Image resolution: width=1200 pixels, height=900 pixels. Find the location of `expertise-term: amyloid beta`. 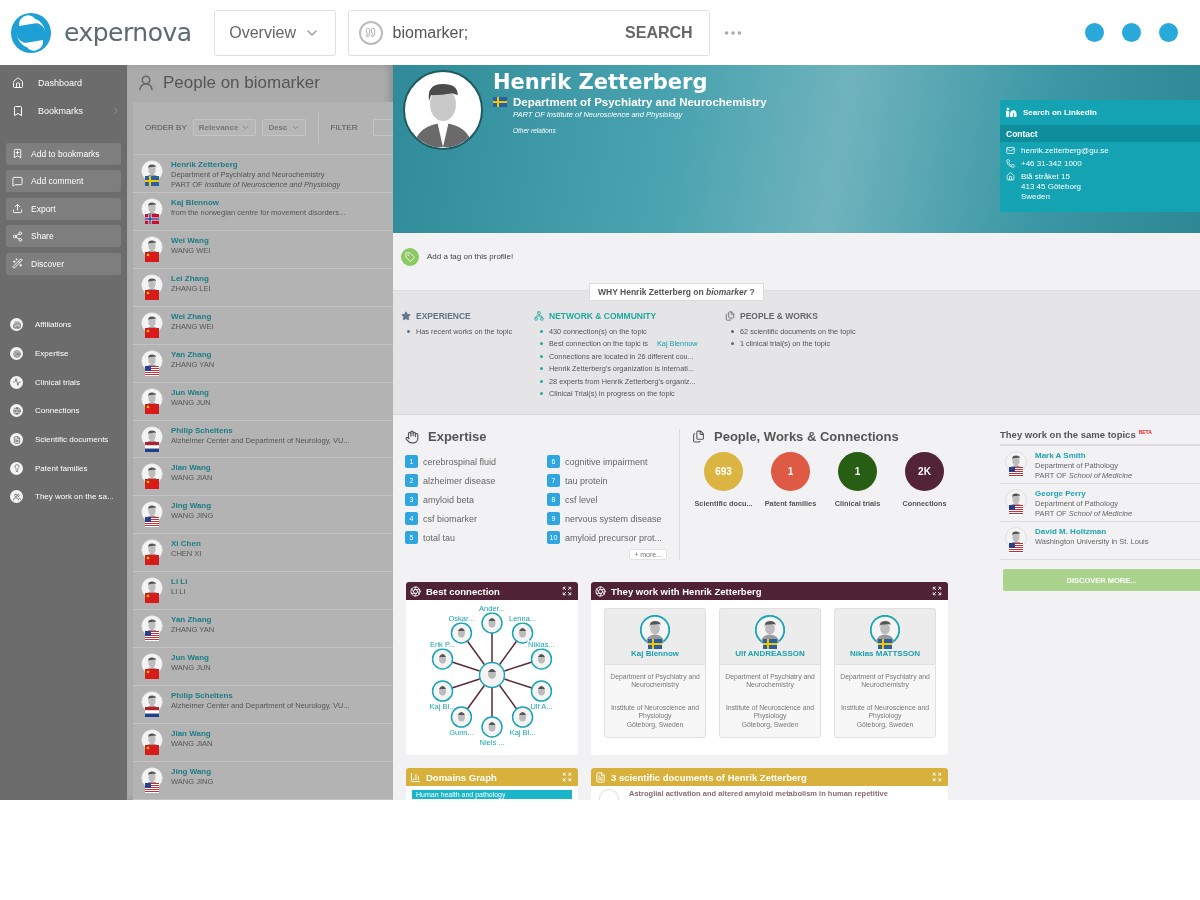

expertise-term: amyloid beta is located at coordinates (449, 499).